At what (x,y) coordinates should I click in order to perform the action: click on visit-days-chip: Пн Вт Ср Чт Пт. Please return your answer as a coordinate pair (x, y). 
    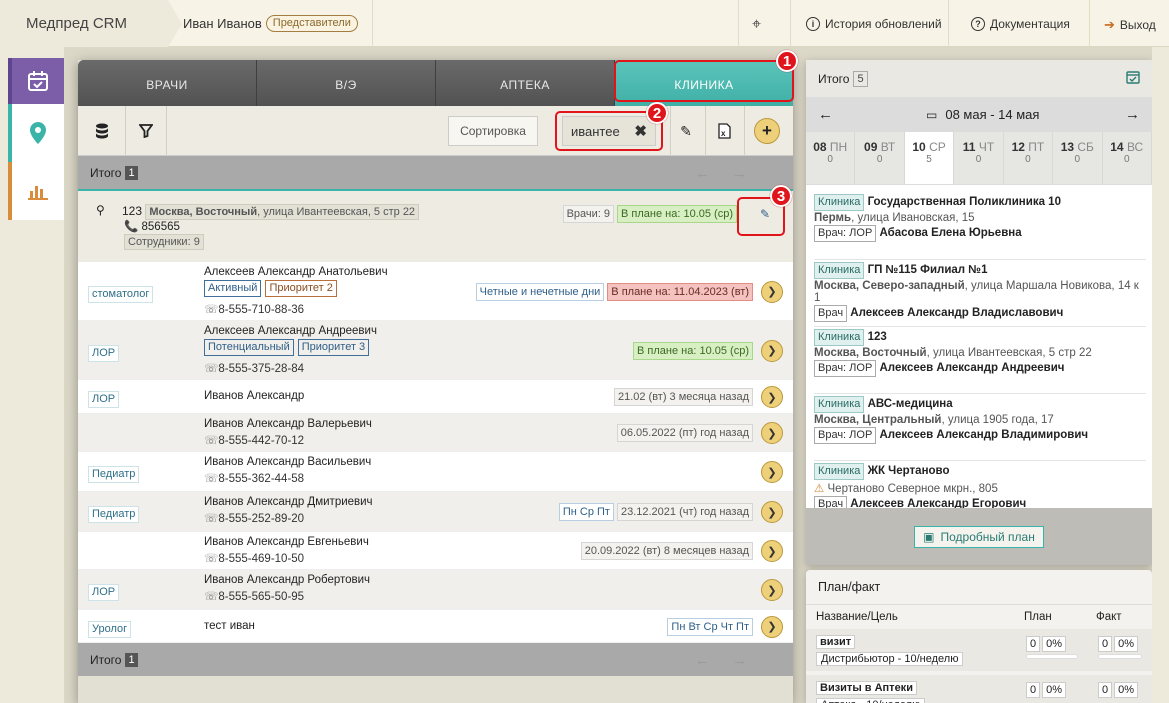
    Looking at the image, I should click on (710, 626).